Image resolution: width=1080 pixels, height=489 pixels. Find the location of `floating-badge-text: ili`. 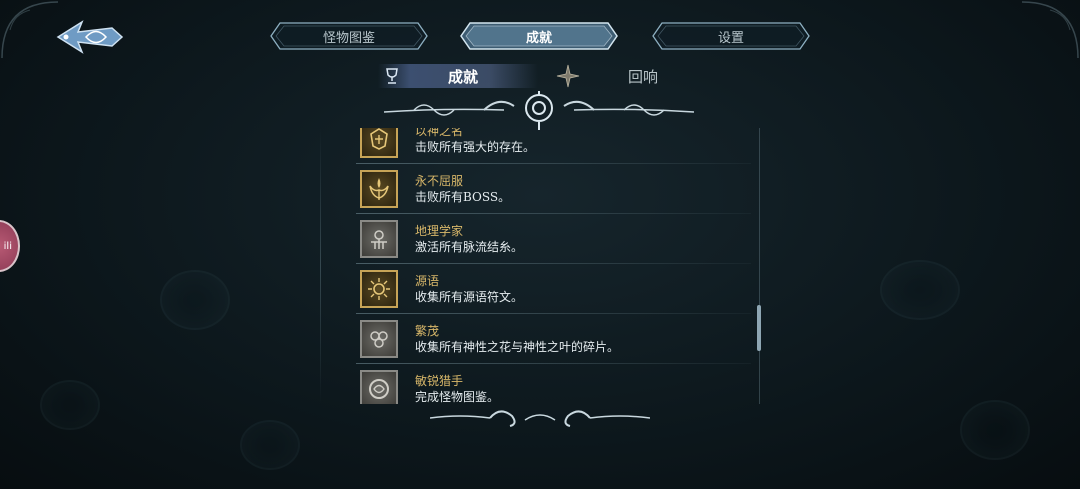

floating-badge-text: ili is located at coordinates (7, 246).